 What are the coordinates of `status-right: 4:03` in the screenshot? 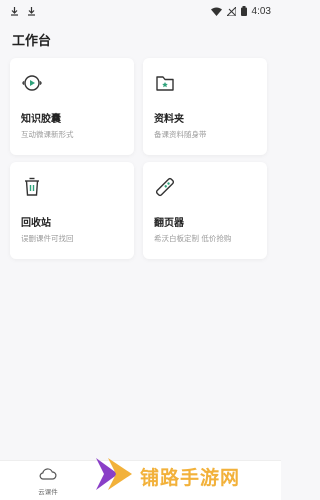 It's located at (240, 11).